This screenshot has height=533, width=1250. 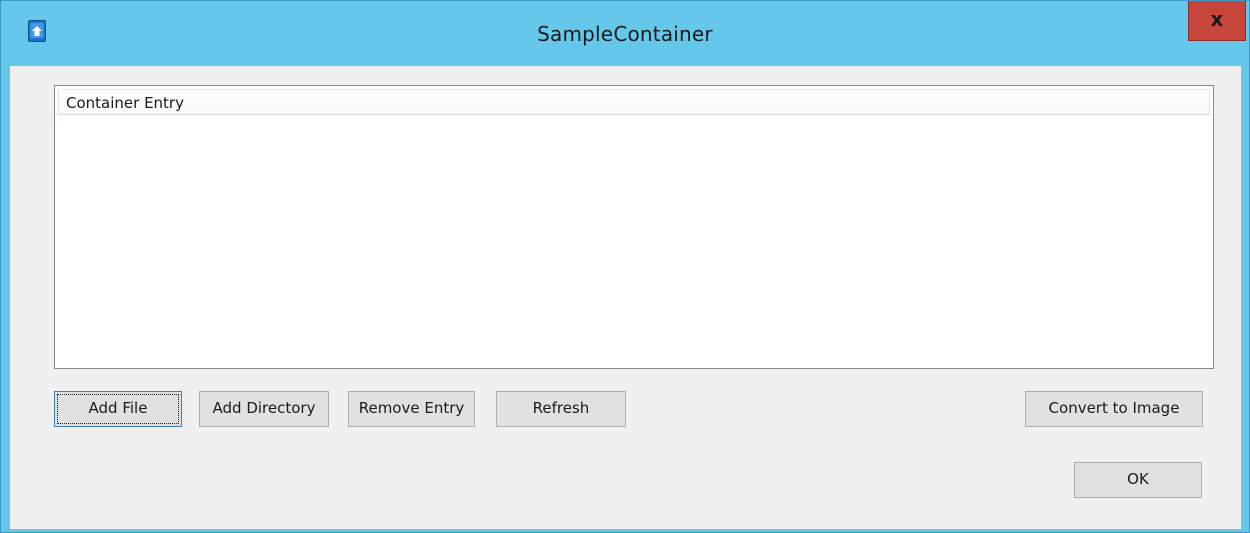 I want to click on add-directory-label: Add Directory, so click(x=264, y=408).